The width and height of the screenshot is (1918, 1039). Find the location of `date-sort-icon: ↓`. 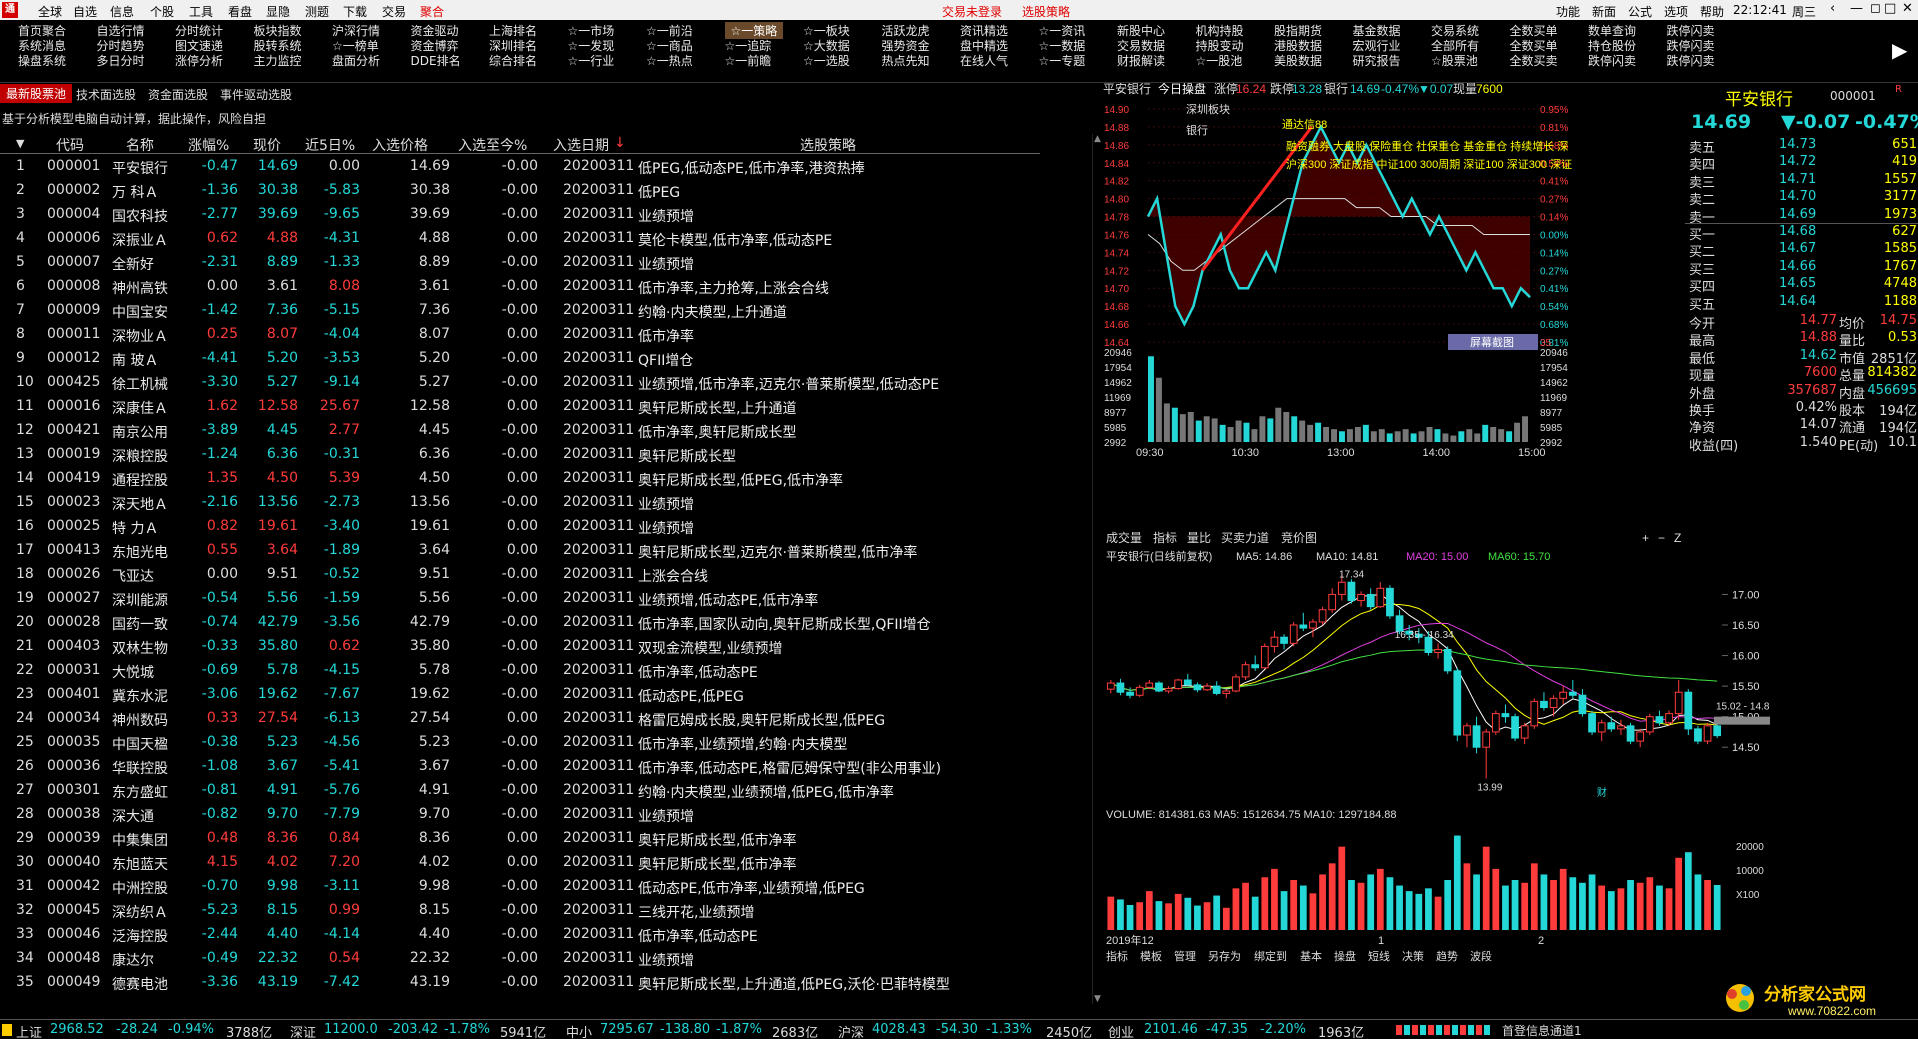

date-sort-icon: ↓ is located at coordinates (620, 143).